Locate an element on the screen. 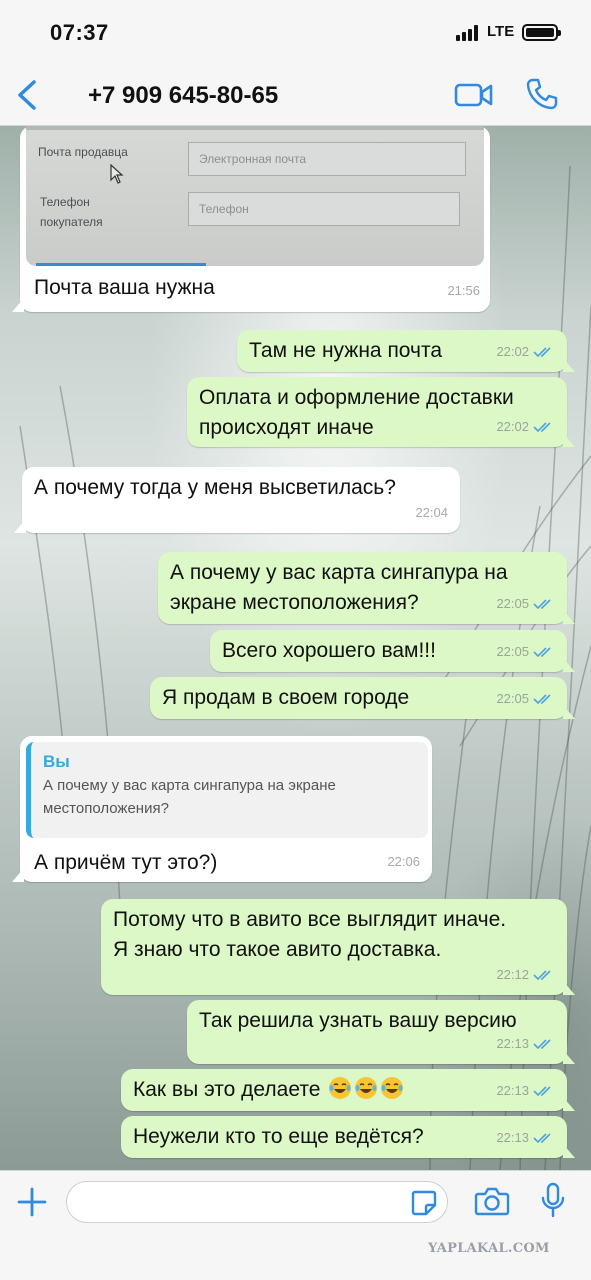 This screenshot has height=1280, width=591. signal-icon is located at coordinates (469, 33).